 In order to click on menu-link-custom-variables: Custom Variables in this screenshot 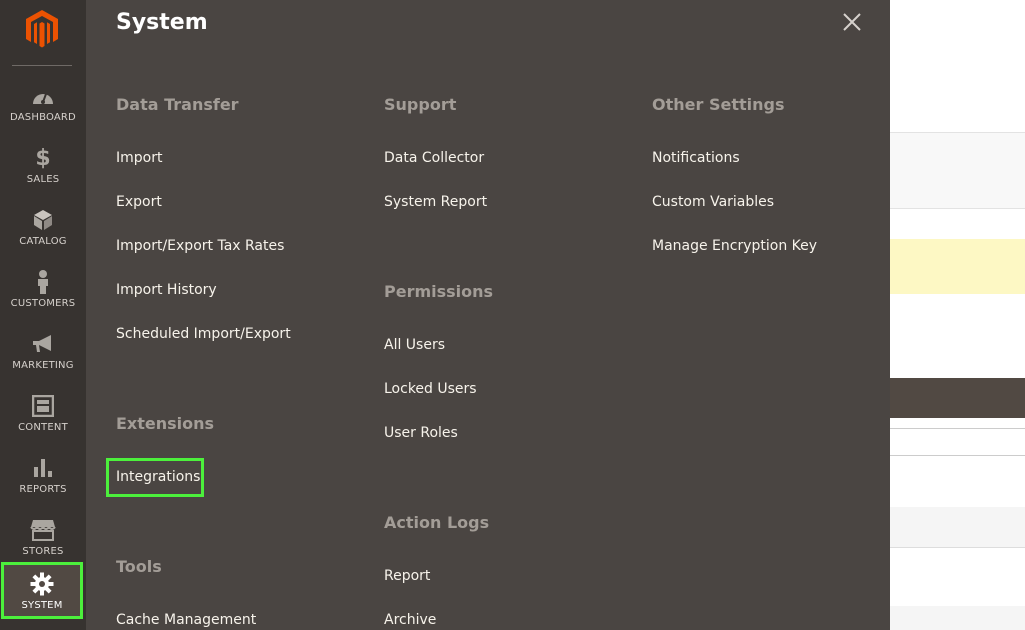, I will do `click(713, 202)`.